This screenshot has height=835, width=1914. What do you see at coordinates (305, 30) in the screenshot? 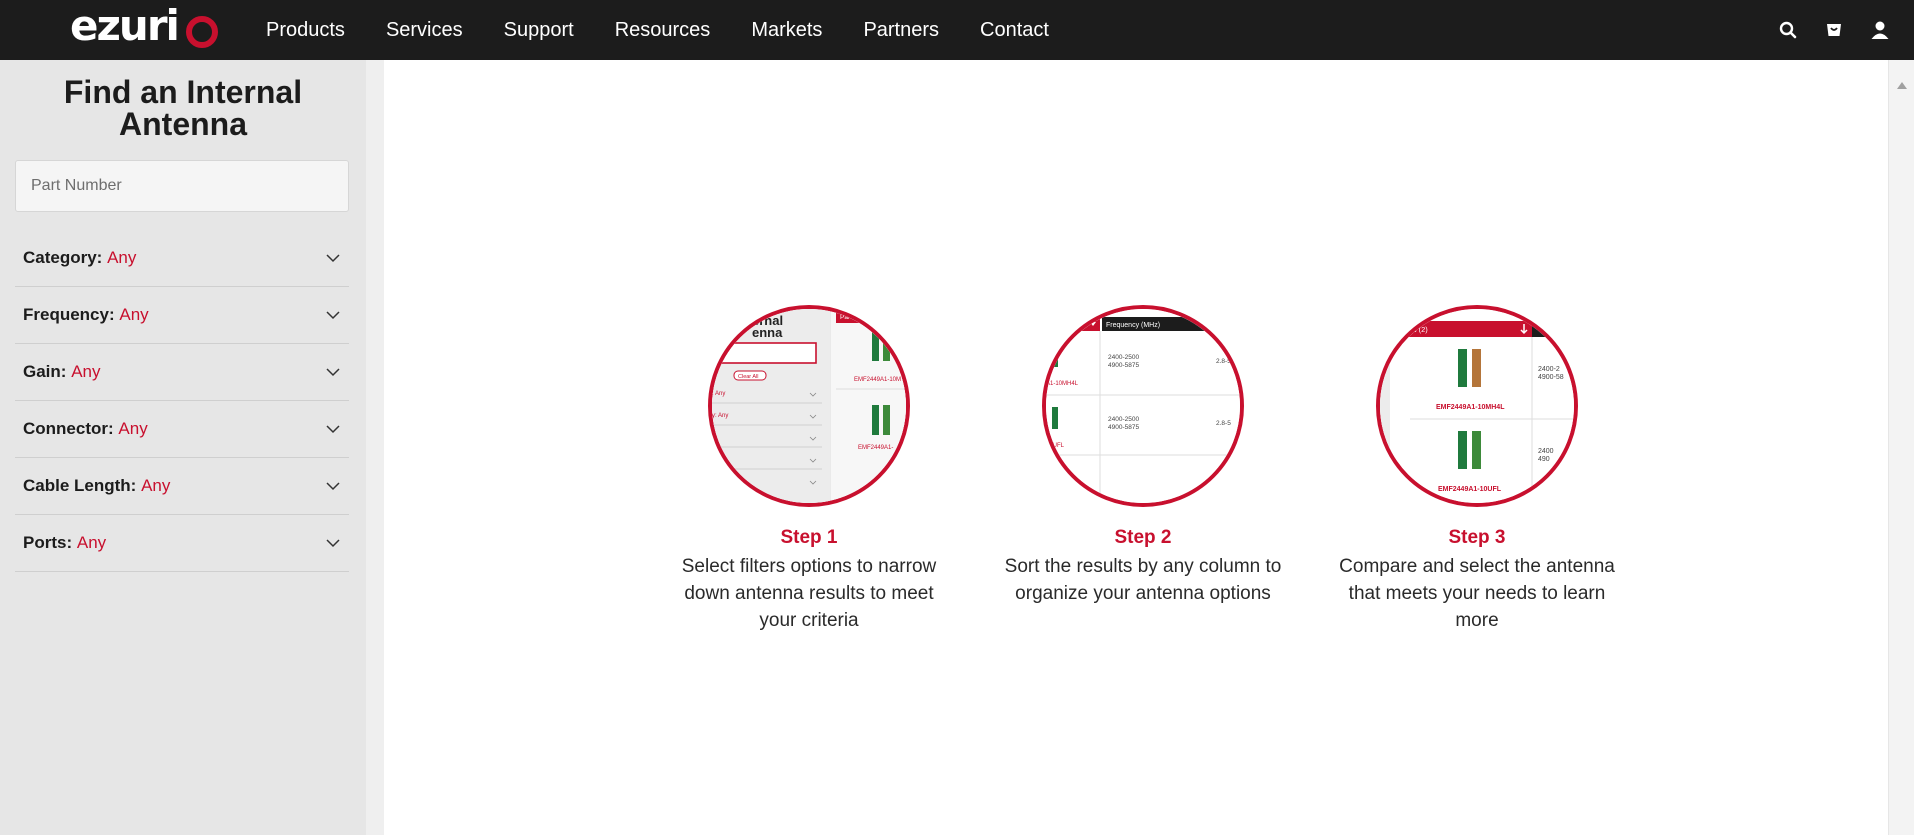
I see `nav-products: Products` at bounding box center [305, 30].